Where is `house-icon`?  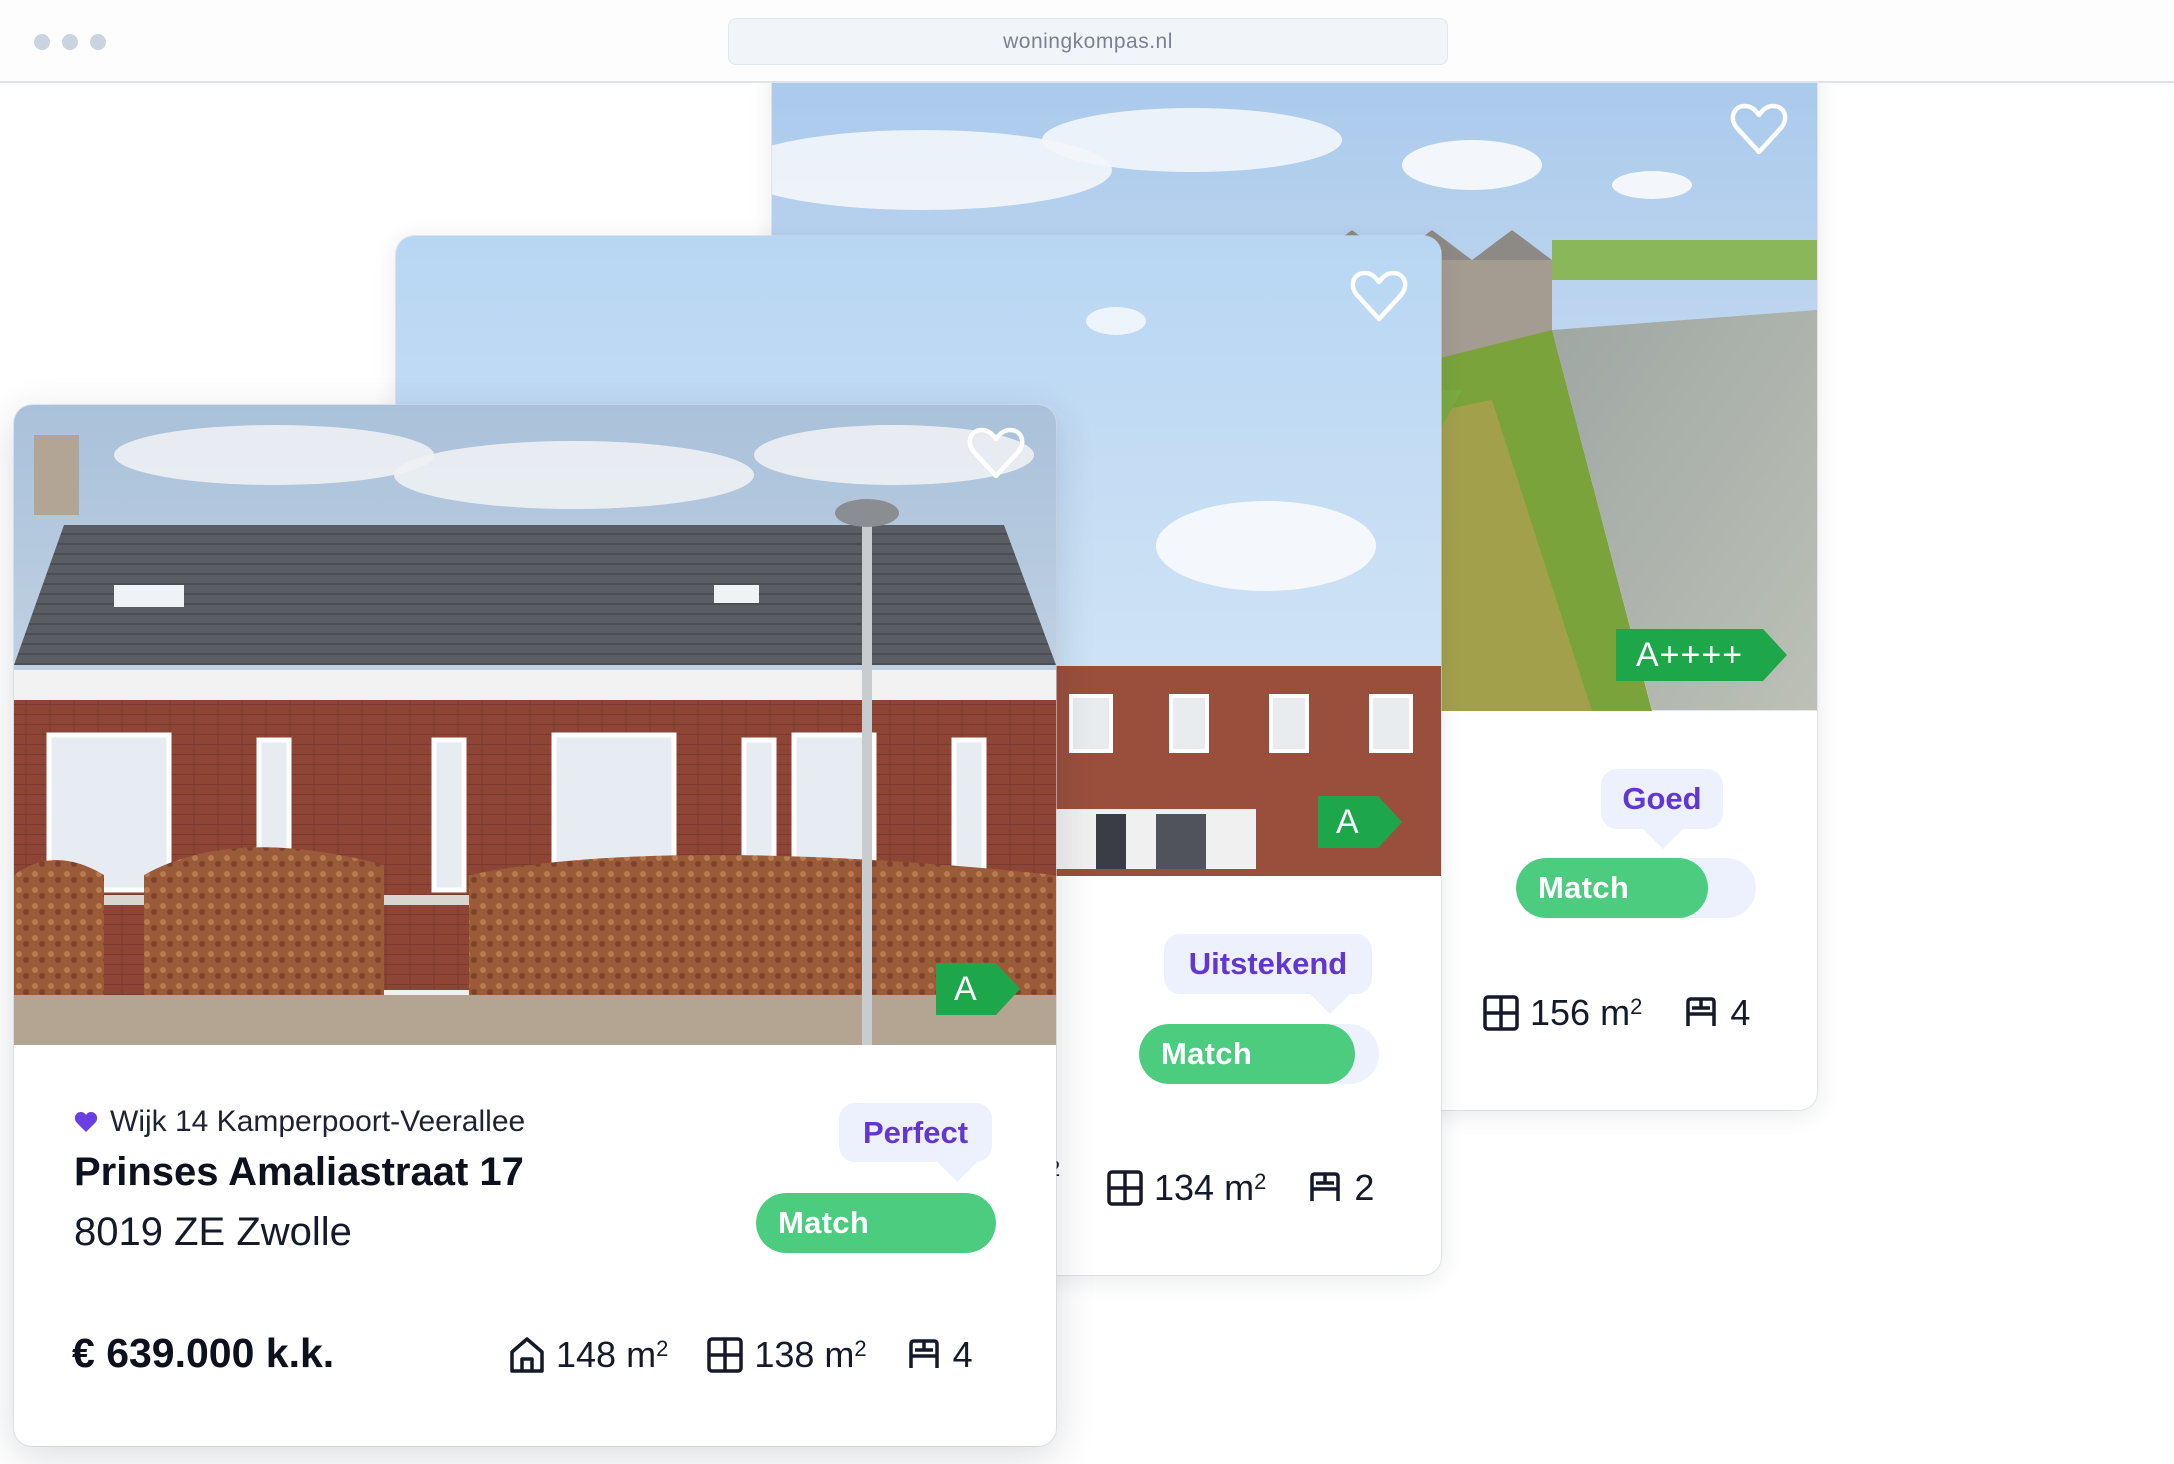 house-icon is located at coordinates (527, 1355).